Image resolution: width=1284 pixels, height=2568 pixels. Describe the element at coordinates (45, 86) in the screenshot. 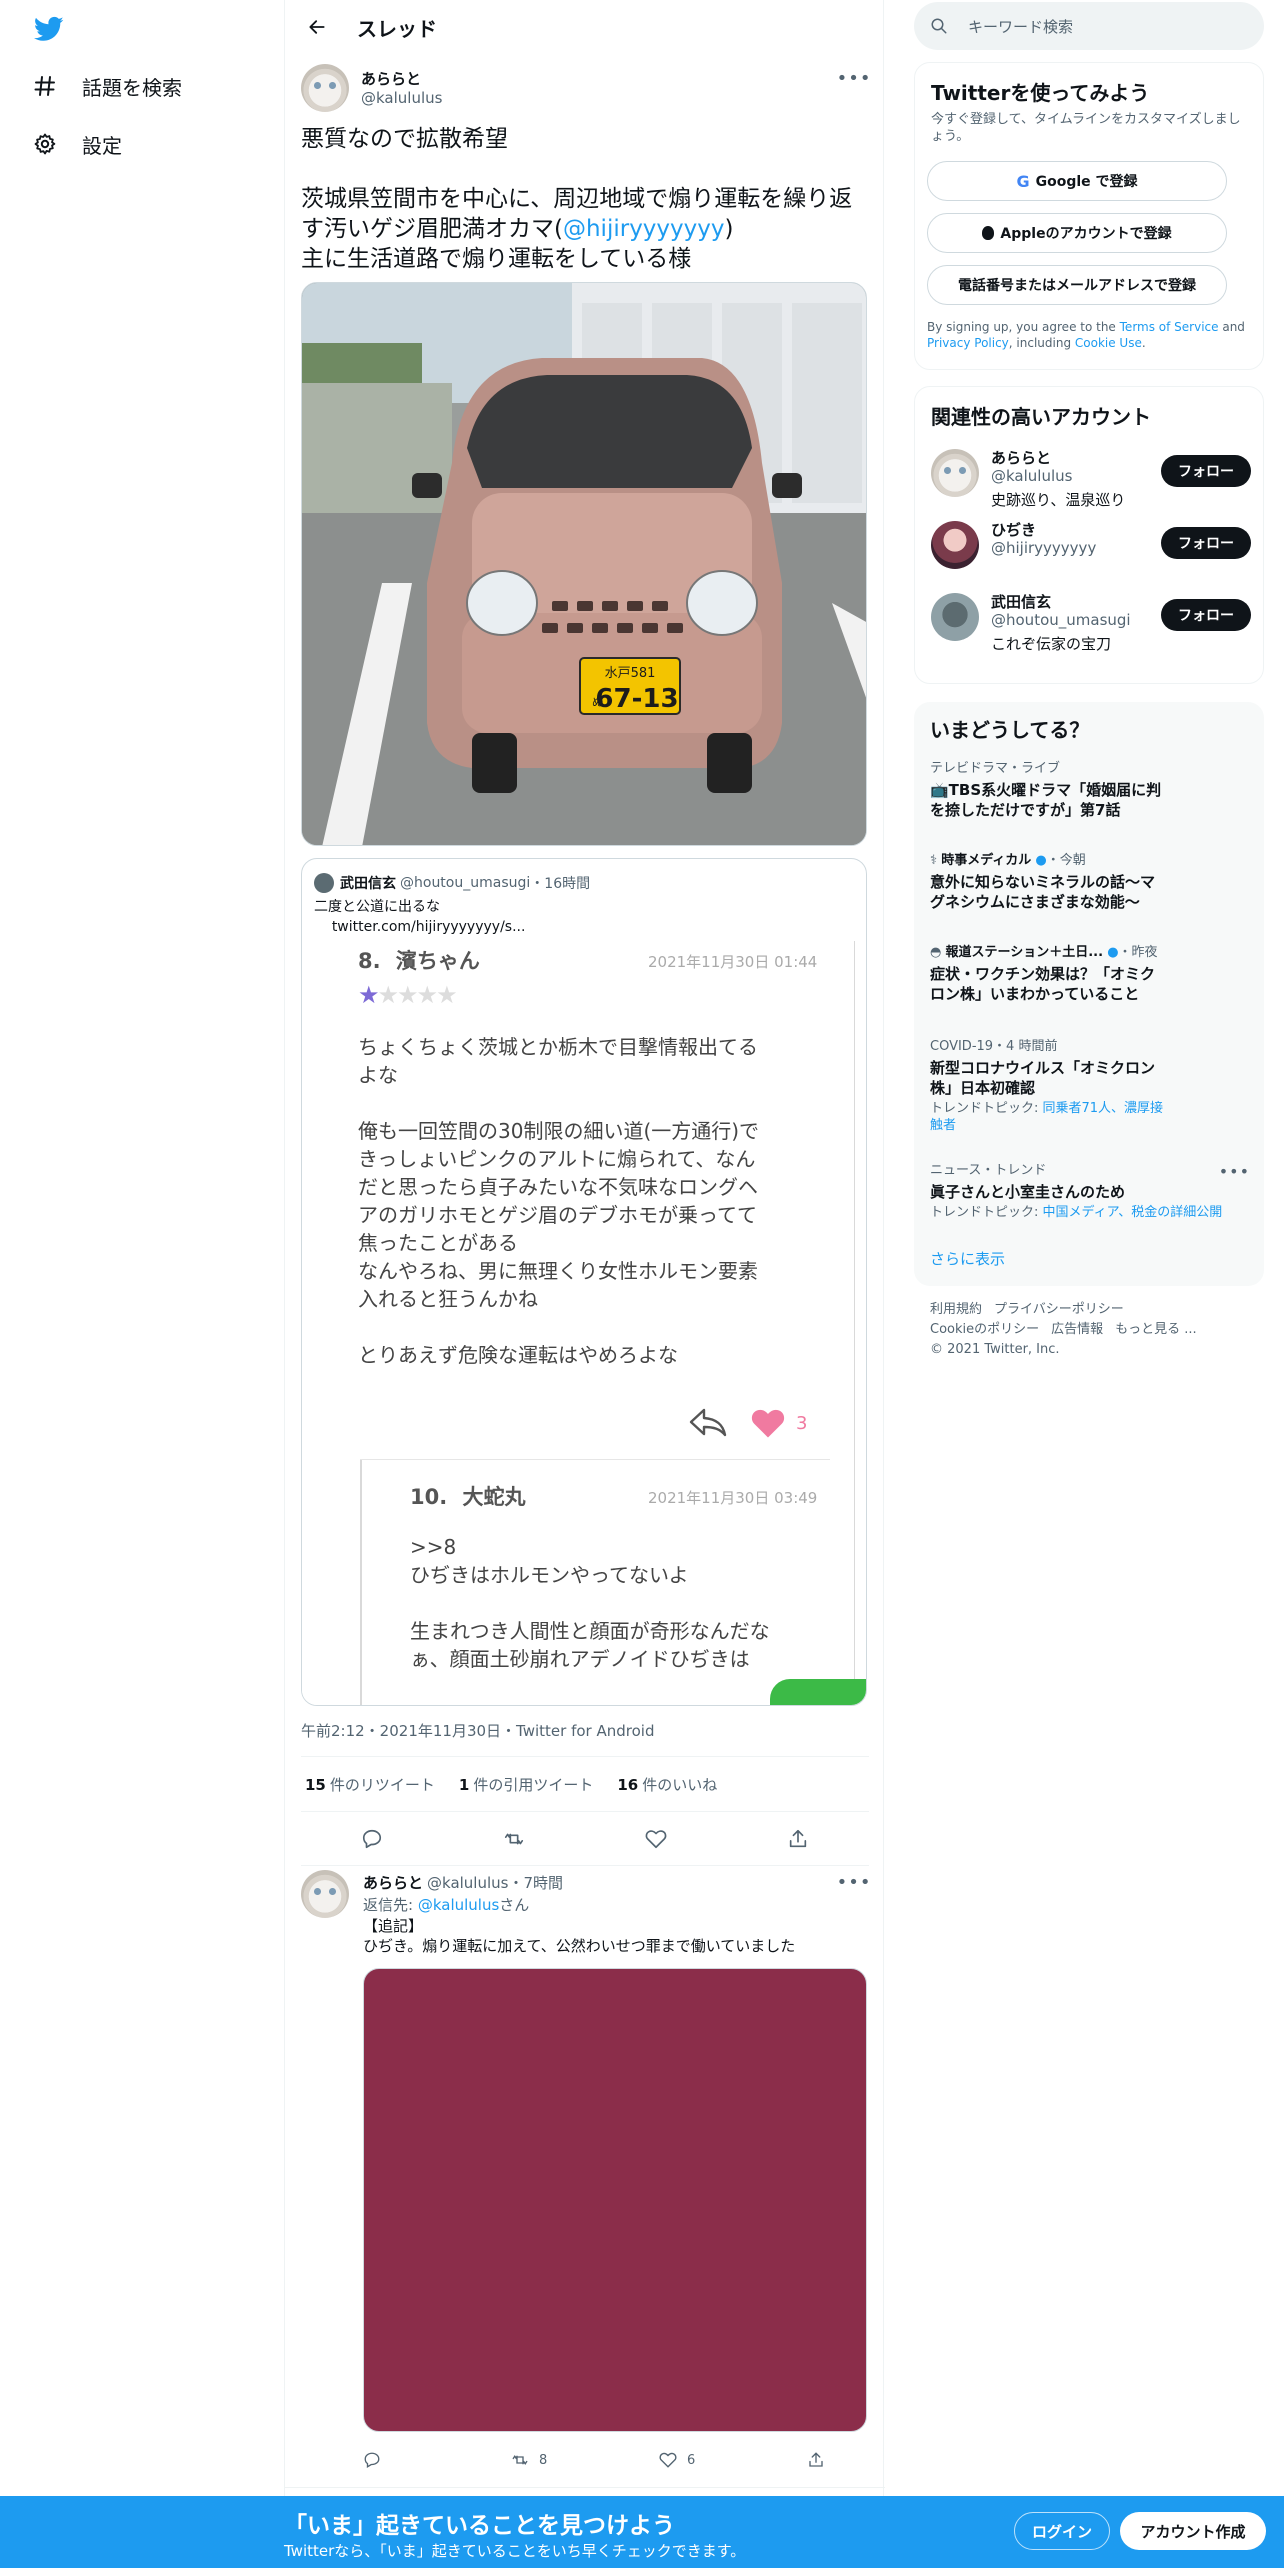

I see `hashtag-icon` at that location.